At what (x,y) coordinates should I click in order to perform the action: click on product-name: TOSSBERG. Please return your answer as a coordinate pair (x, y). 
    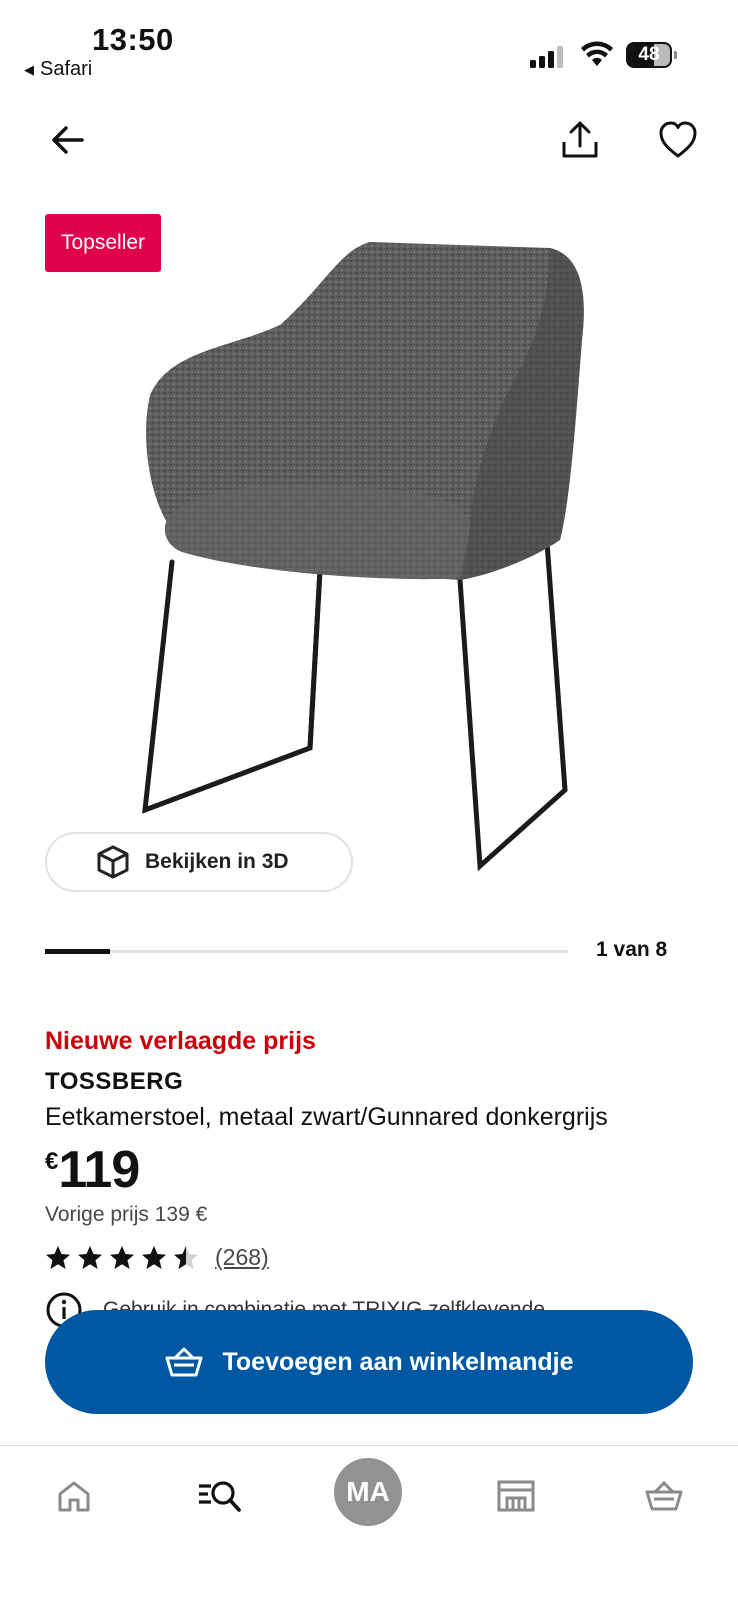
    Looking at the image, I should click on (114, 1082).